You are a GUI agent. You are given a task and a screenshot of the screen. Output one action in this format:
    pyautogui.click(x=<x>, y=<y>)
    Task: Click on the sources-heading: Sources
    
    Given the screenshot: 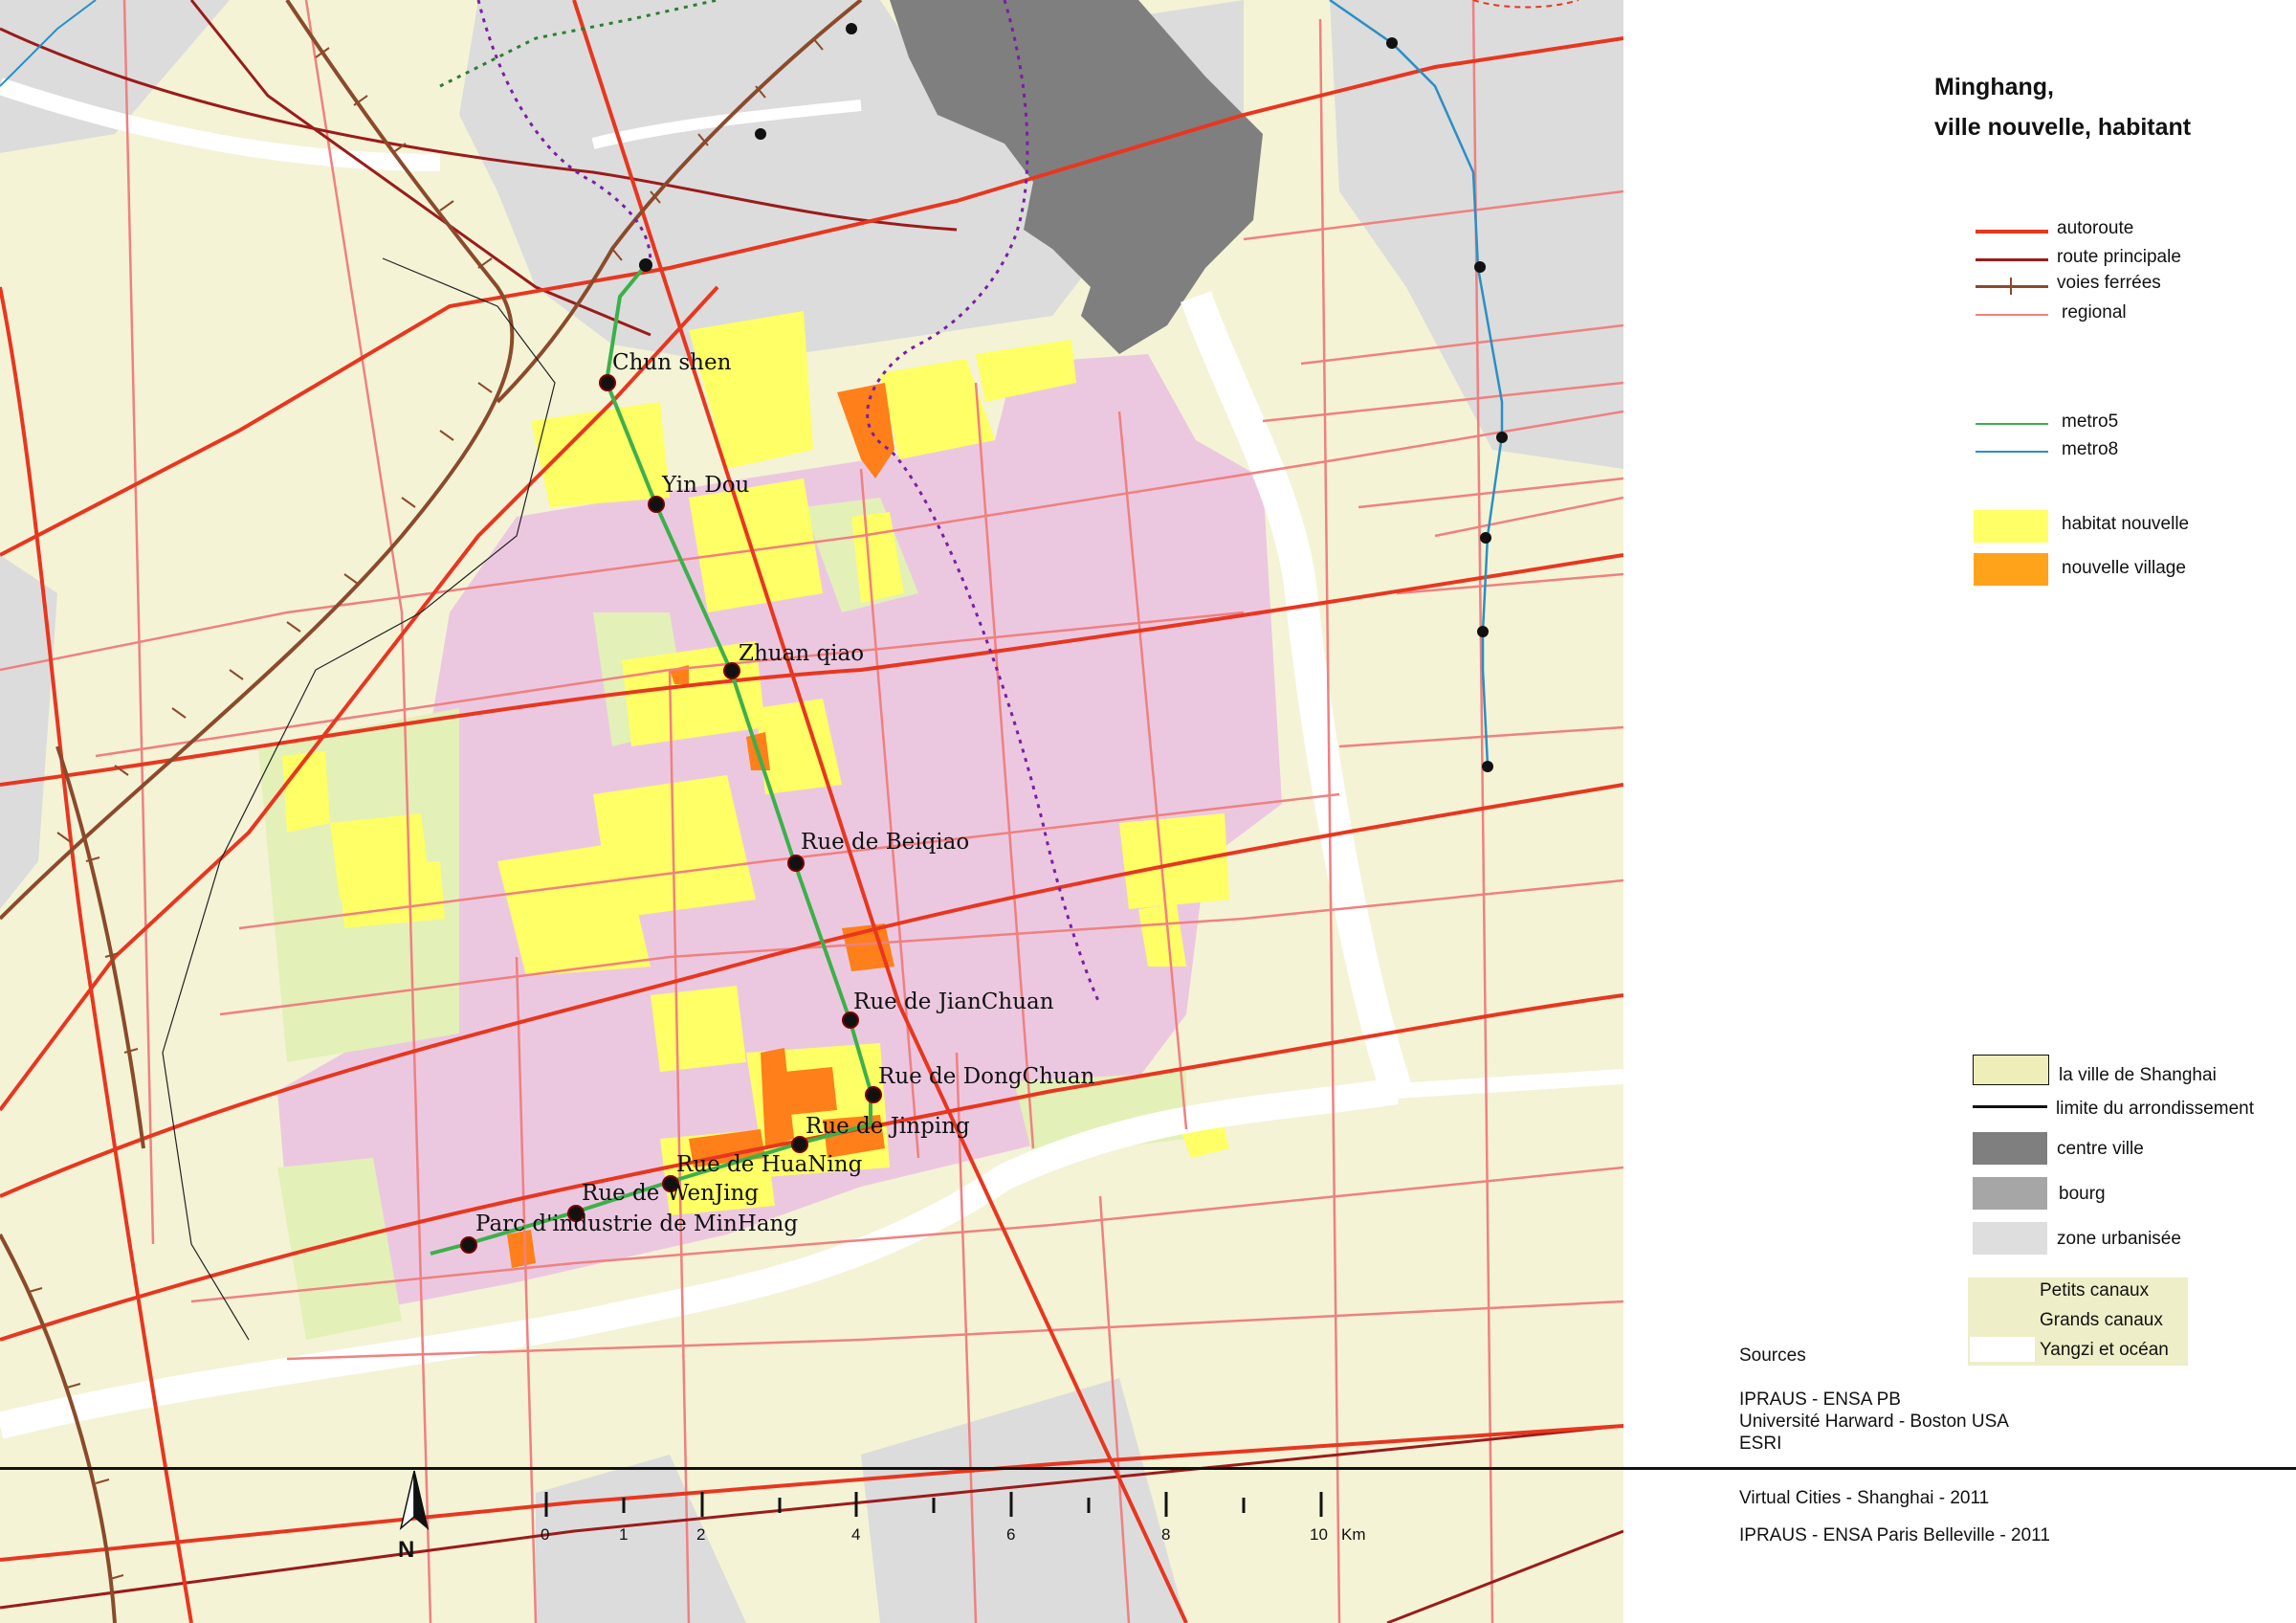 What is the action you would take?
    pyautogui.click(x=1773, y=1355)
    